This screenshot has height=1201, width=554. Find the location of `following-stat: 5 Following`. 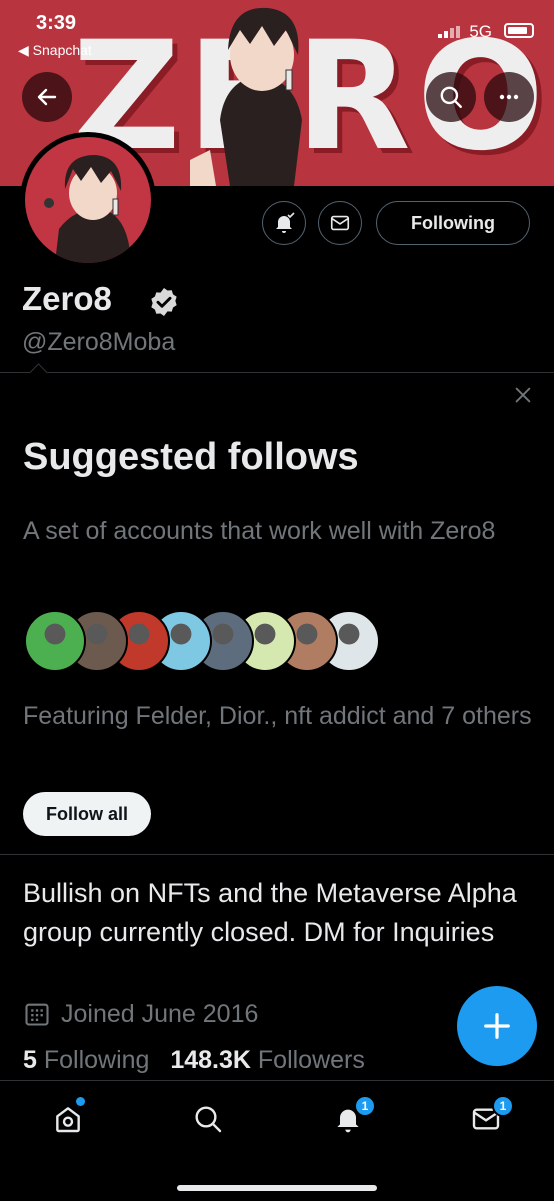

following-stat: 5 Following is located at coordinates (86, 1060).